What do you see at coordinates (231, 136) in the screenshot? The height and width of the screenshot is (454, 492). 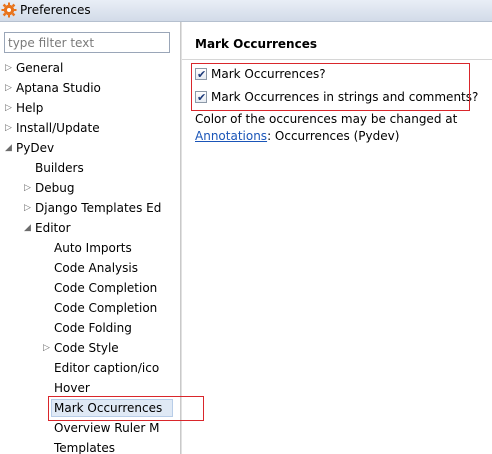 I see `annotations-link: Annotations` at bounding box center [231, 136].